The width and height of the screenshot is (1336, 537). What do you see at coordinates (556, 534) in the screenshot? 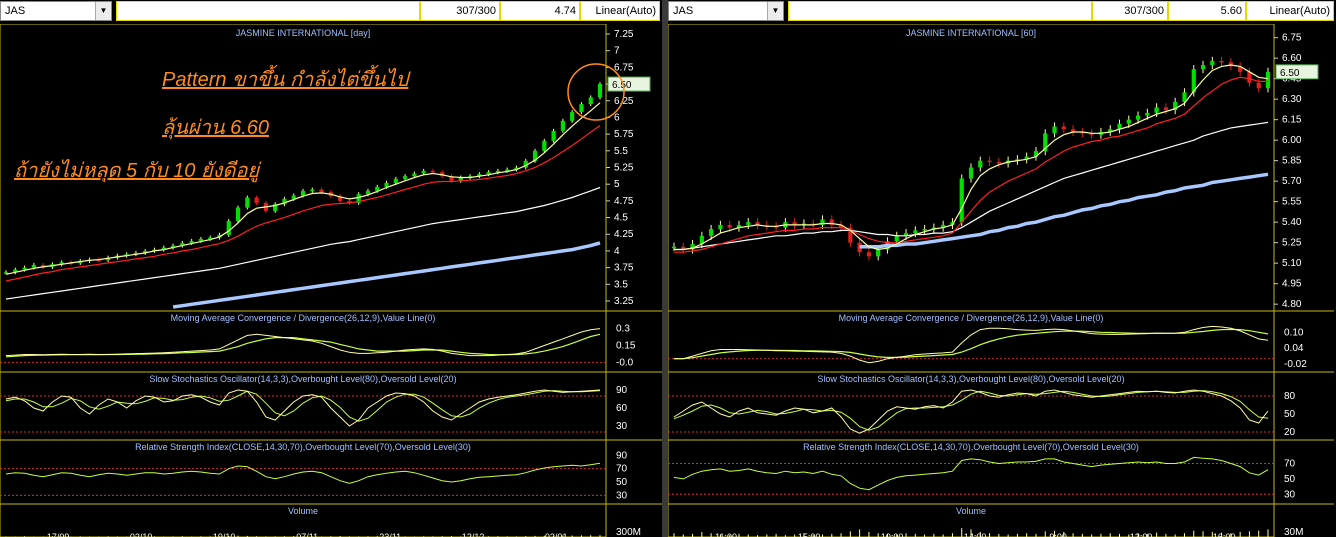
I see `x-tick-label: 02/01` at bounding box center [556, 534].